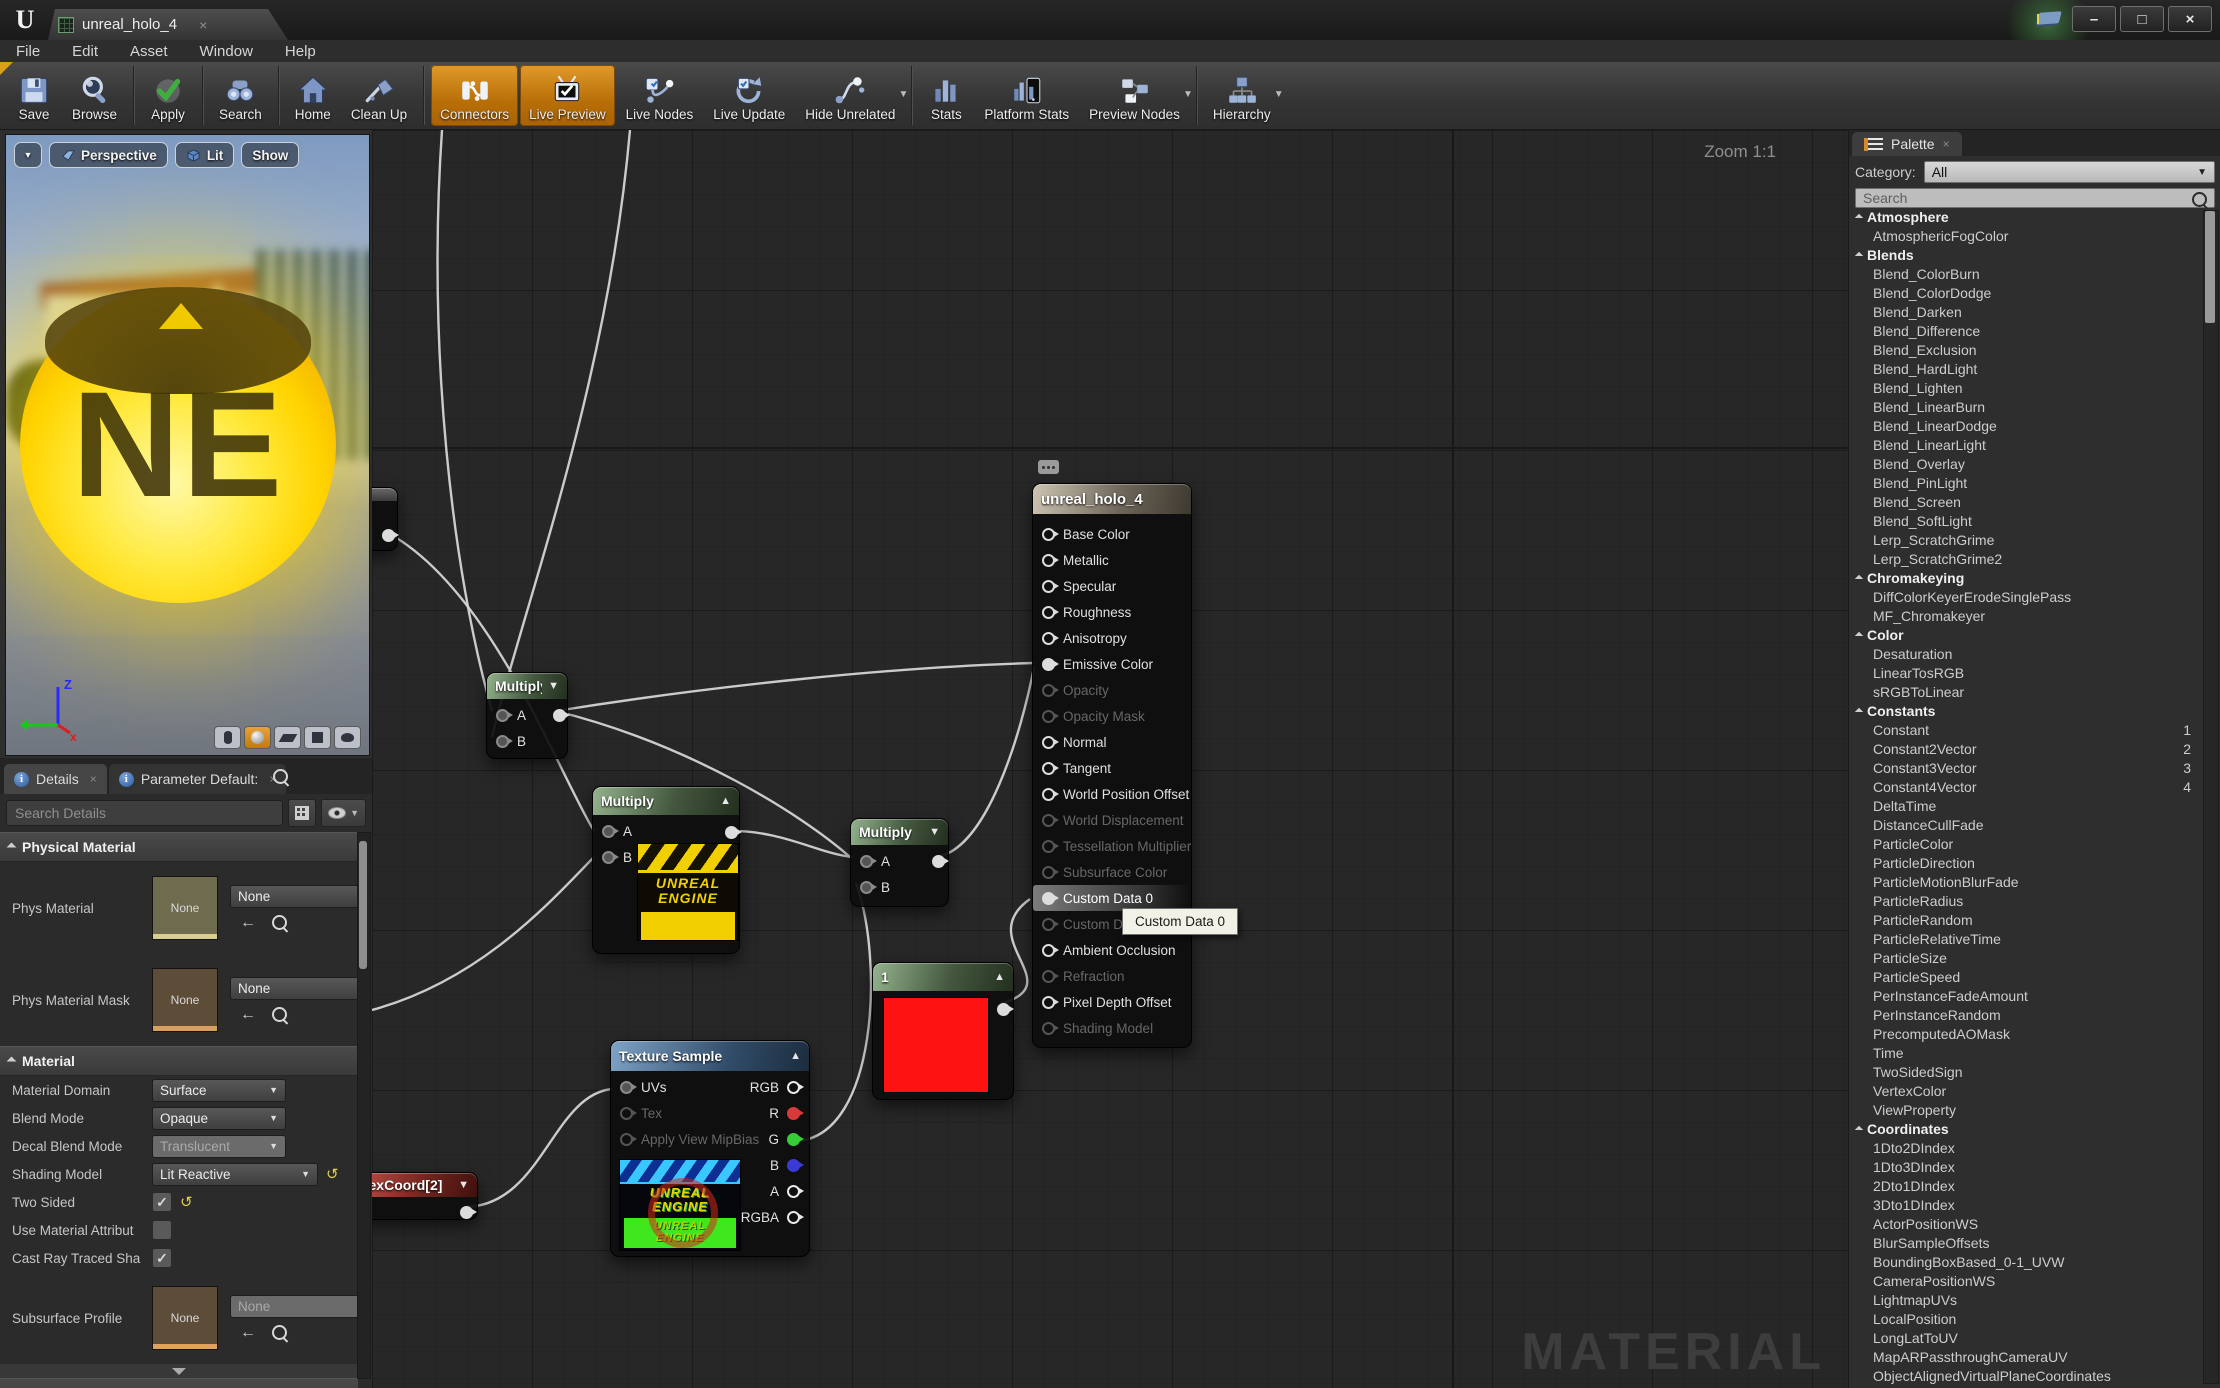  I want to click on viewport-lit-button: Lit, so click(204, 155).